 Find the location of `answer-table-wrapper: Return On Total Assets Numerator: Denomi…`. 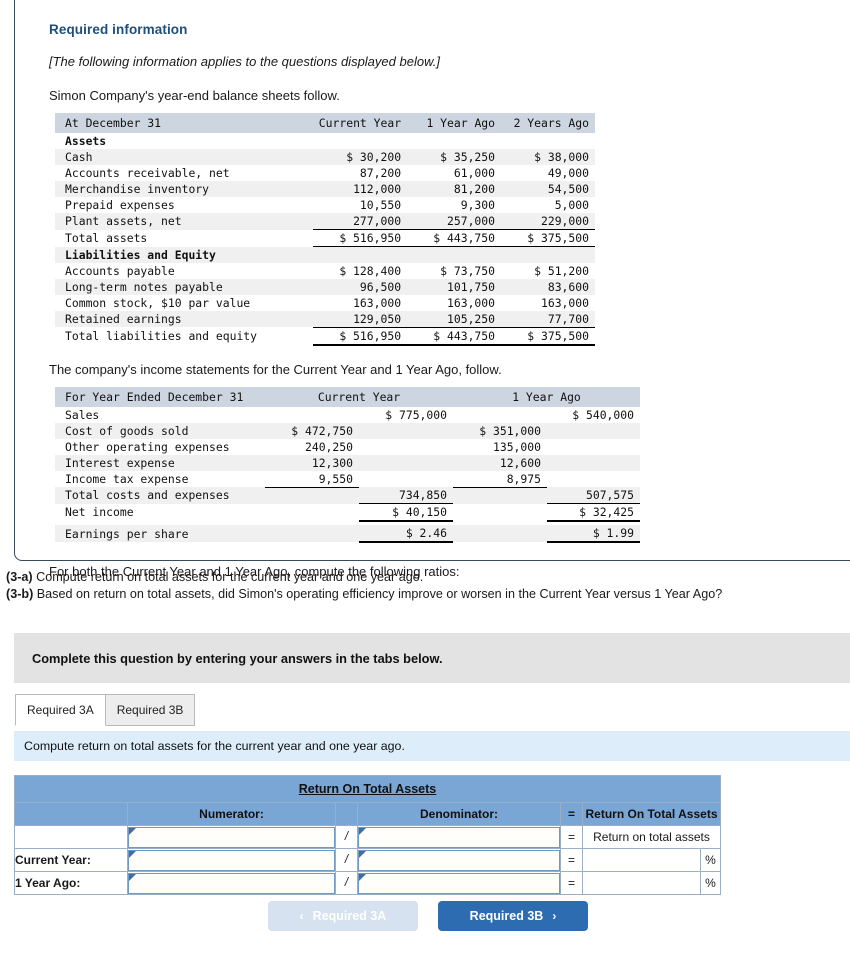

answer-table-wrapper: Return On Total Assets Numerator: Denomi… is located at coordinates (367, 835).